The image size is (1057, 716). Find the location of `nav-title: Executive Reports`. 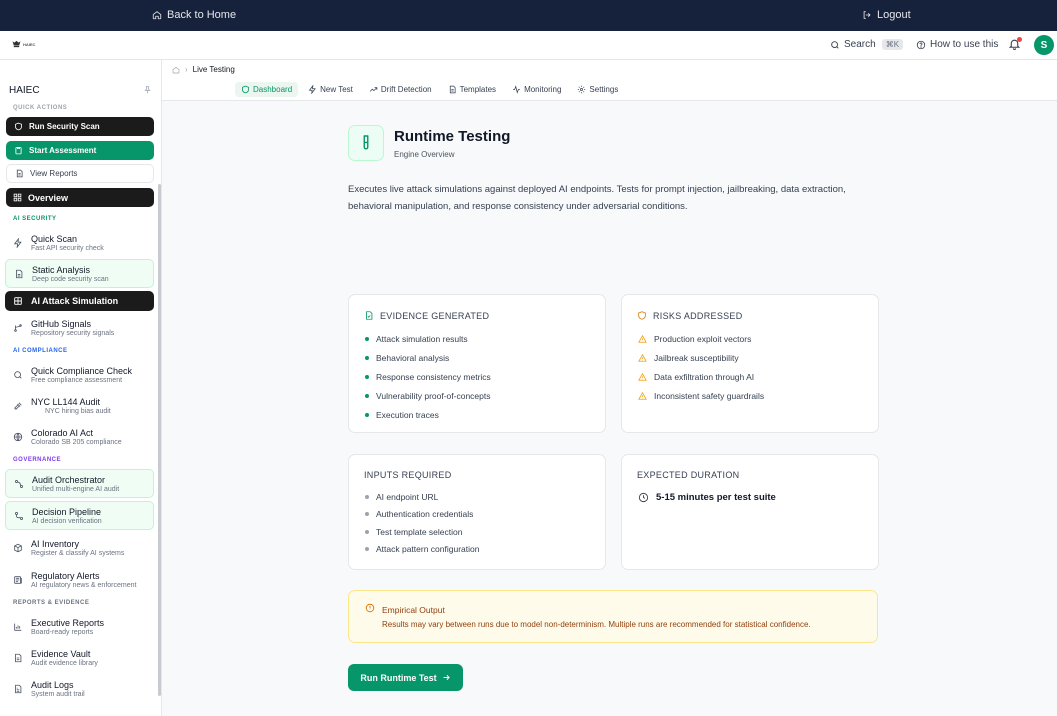

nav-title: Executive Reports is located at coordinates (68, 622).